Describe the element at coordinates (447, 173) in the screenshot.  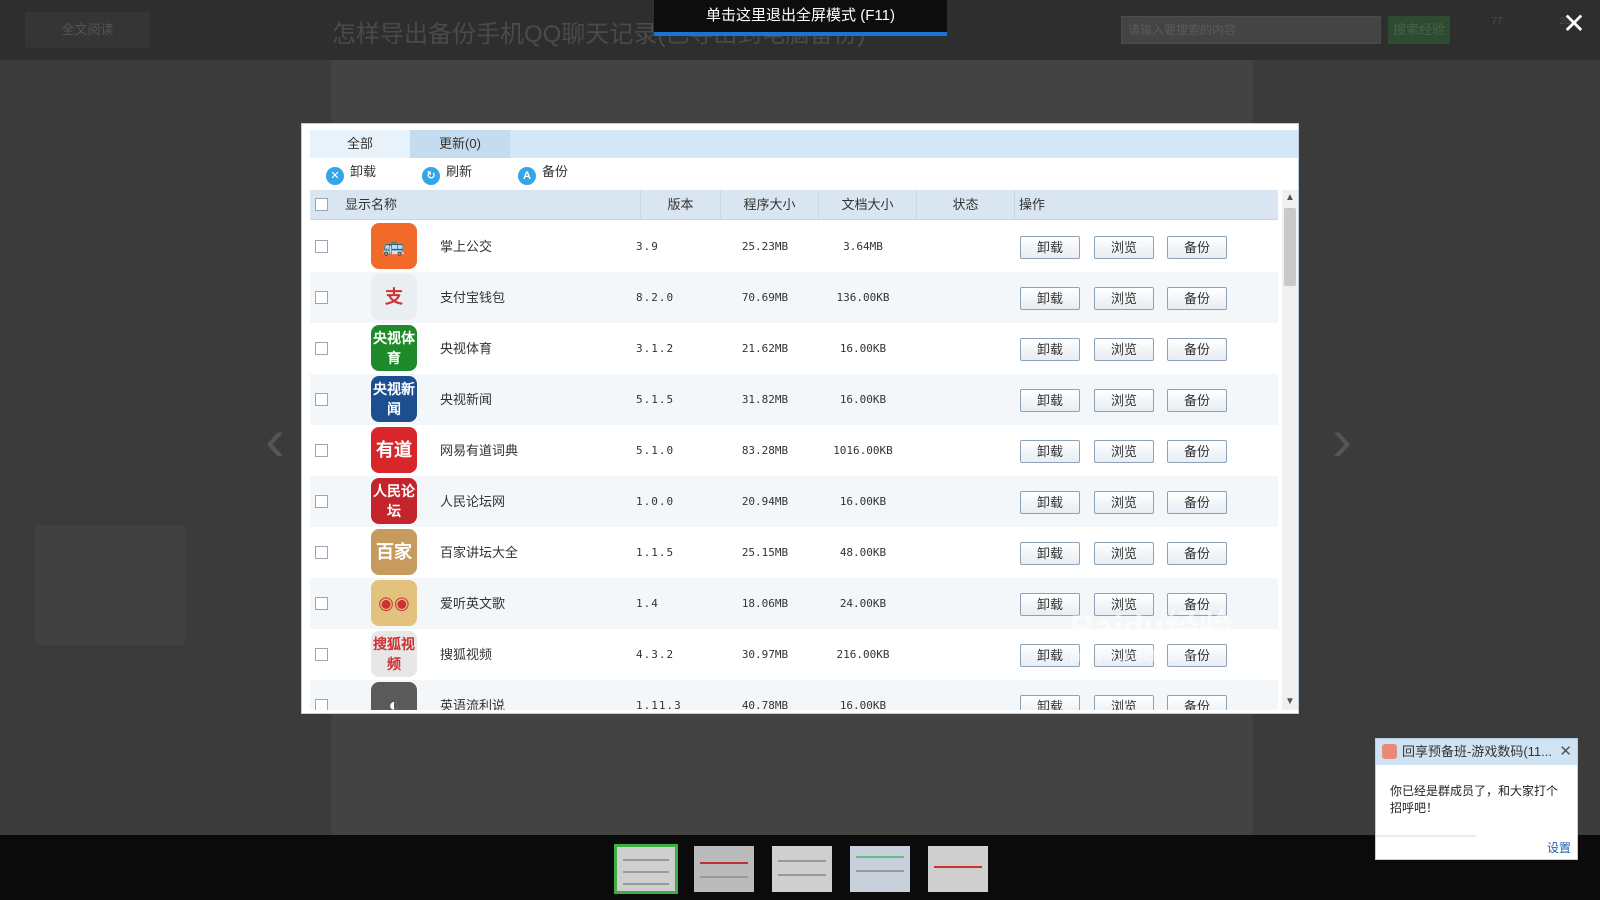
I see `refresh-tool-button: ↻ 刷新` at that location.